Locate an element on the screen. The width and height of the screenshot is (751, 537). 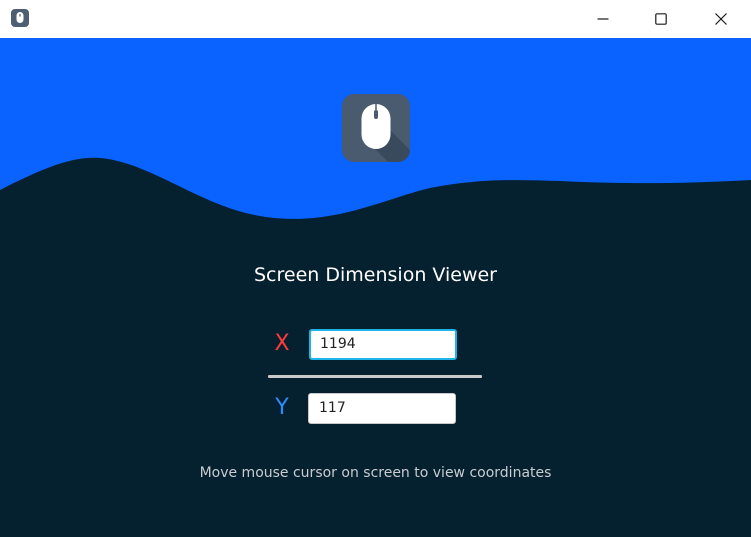
title-bar is located at coordinates (375, 19).